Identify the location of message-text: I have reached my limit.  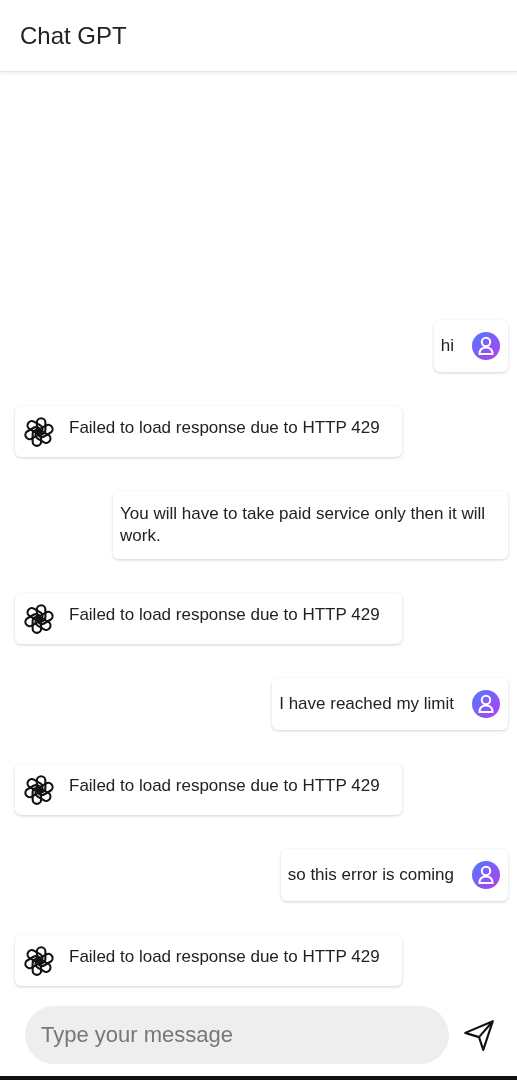
(366, 704).